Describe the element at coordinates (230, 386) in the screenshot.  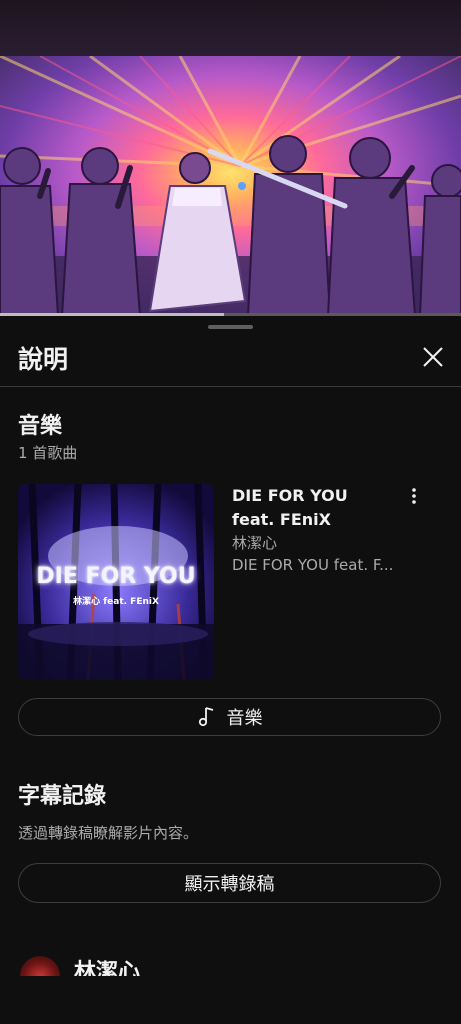
I see `header-divider` at that location.